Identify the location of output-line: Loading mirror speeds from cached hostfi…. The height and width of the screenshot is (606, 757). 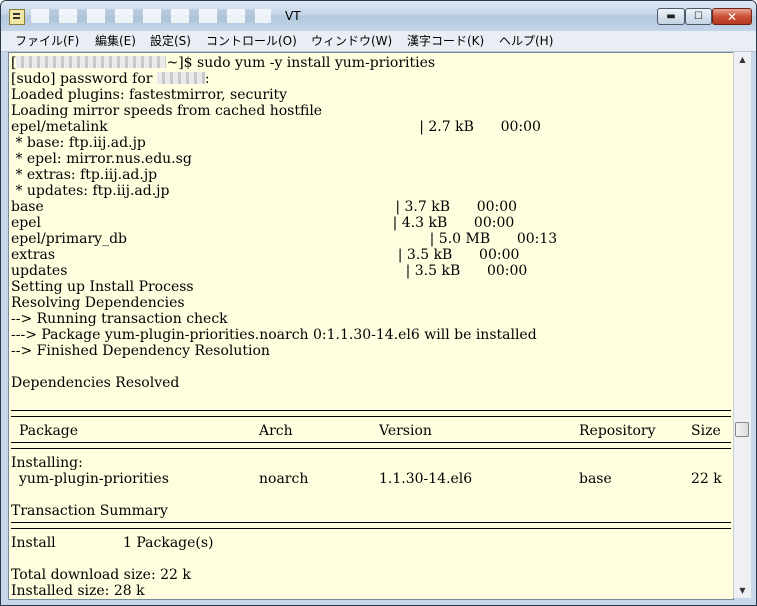
(167, 111).